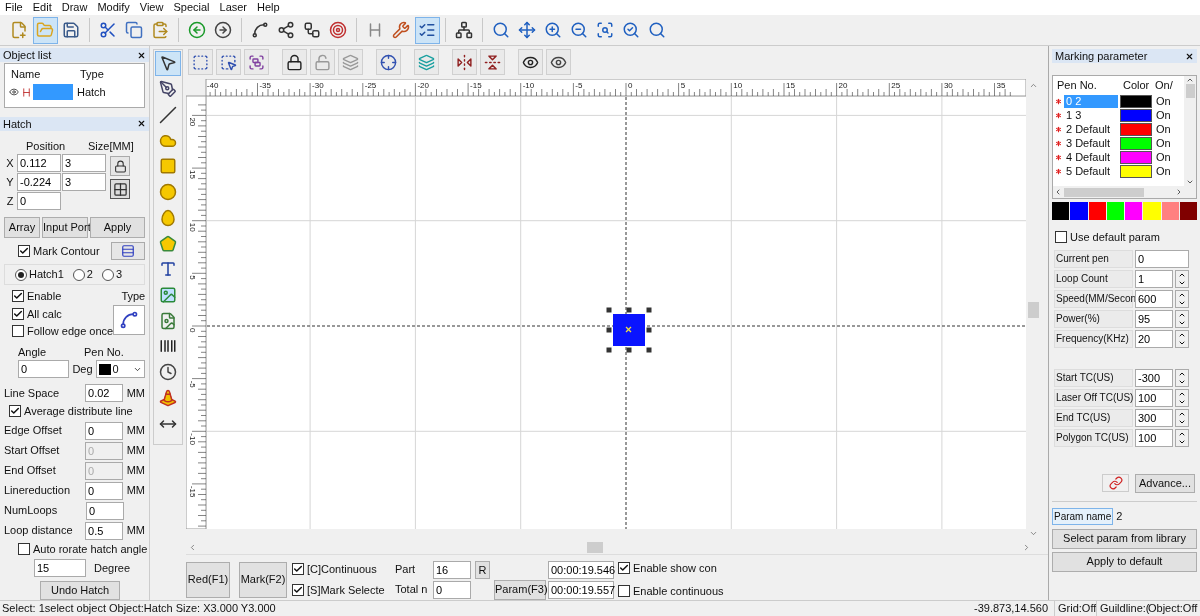 The height and width of the screenshot is (616, 1200). Describe the element at coordinates (1154, 338) in the screenshot. I see `parameter-field: 20` at that location.